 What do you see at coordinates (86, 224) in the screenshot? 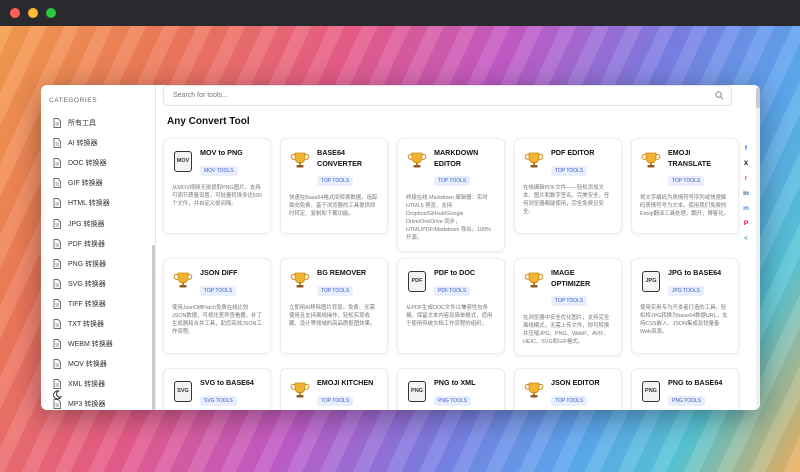
I see `sidebar-item-label: JPG 转换器` at bounding box center [86, 224].